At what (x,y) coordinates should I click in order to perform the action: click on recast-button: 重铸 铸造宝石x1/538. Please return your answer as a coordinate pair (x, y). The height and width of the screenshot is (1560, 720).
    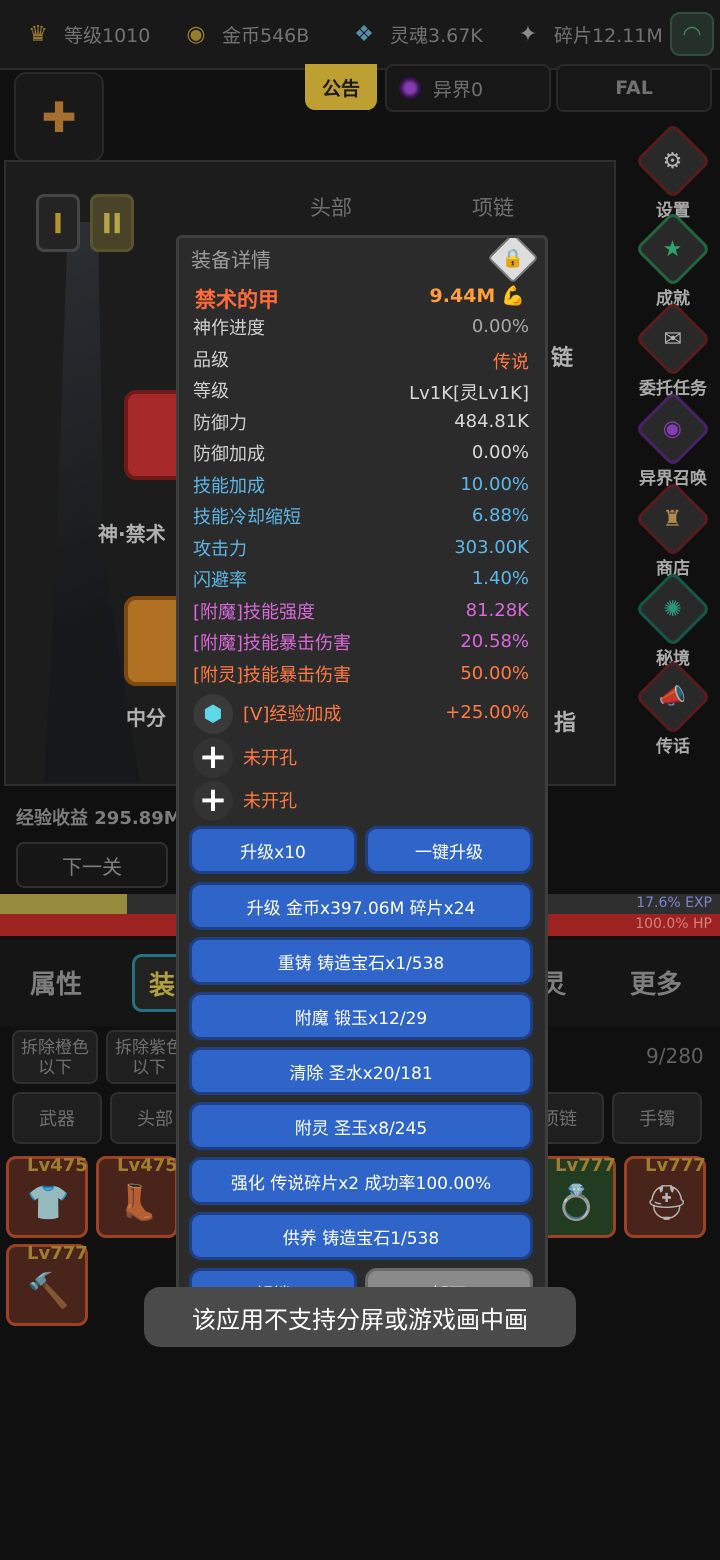
    Looking at the image, I should click on (361, 961).